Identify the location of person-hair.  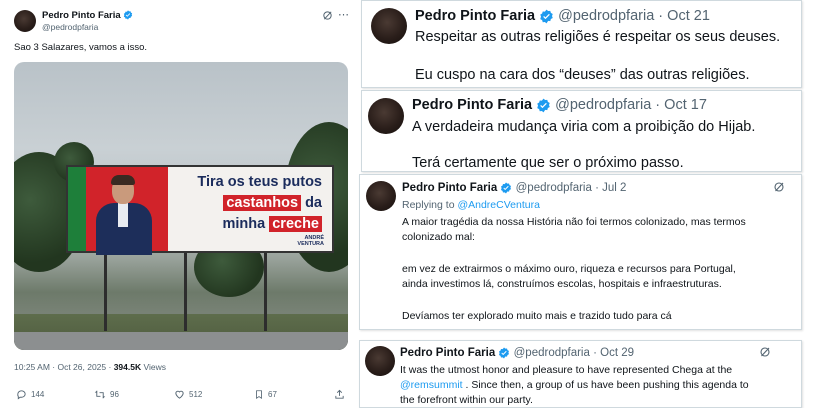
(123, 180).